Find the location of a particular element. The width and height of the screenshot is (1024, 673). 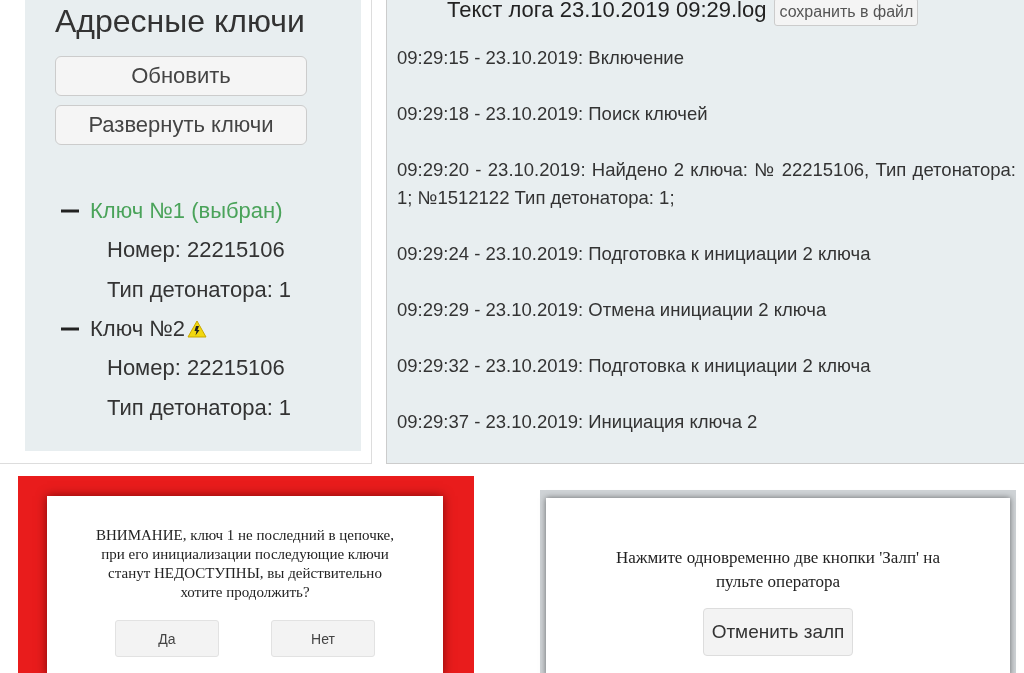

key-item: Ключ №2 is located at coordinates (138, 329).